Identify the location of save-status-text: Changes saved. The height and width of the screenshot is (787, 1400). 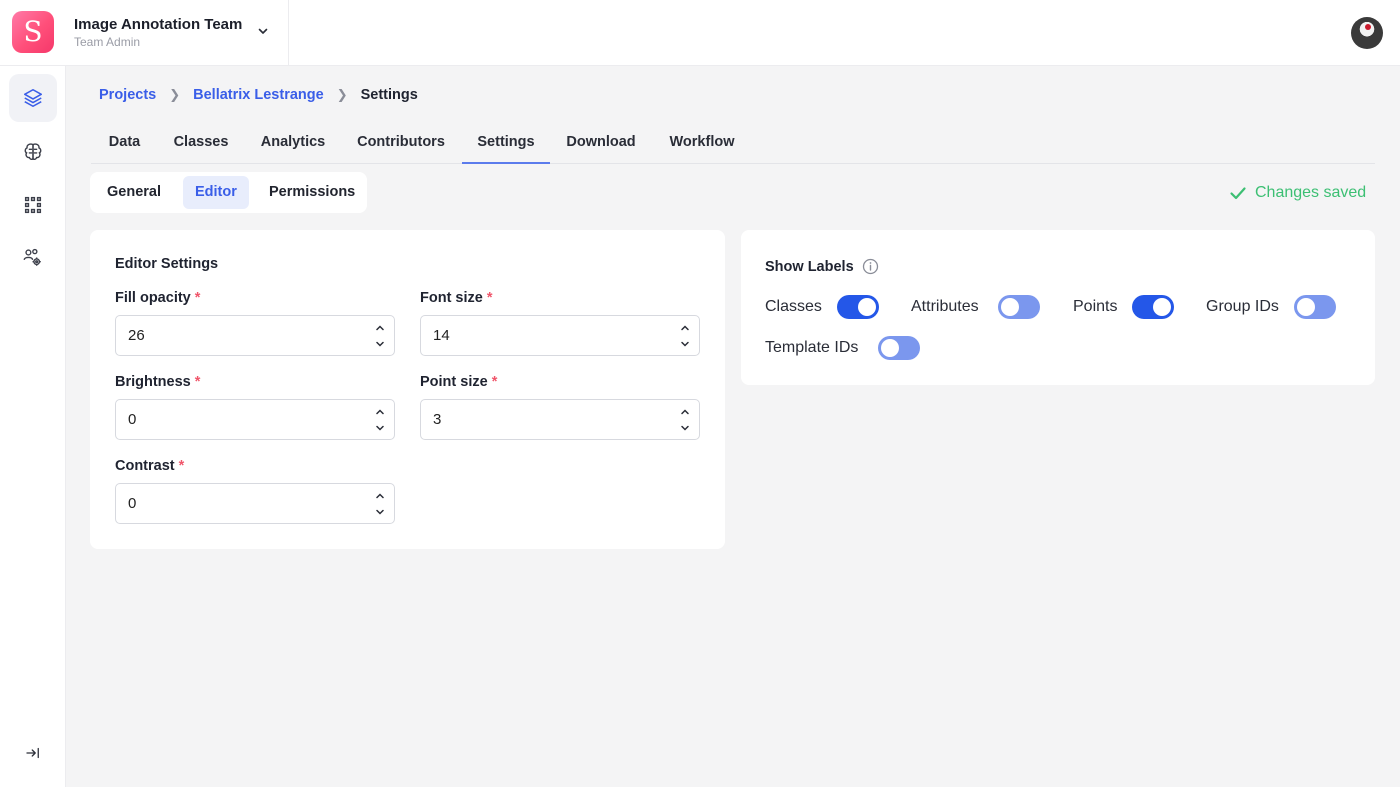
(1311, 192).